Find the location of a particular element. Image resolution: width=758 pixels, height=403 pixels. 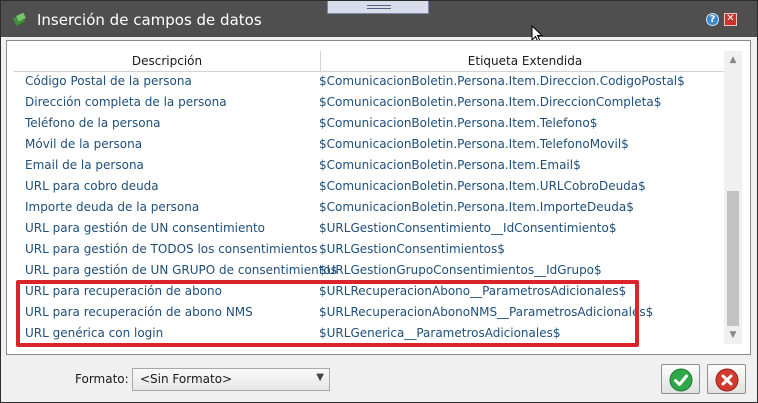

row-description: Móvil de la persona is located at coordinates (84, 144).